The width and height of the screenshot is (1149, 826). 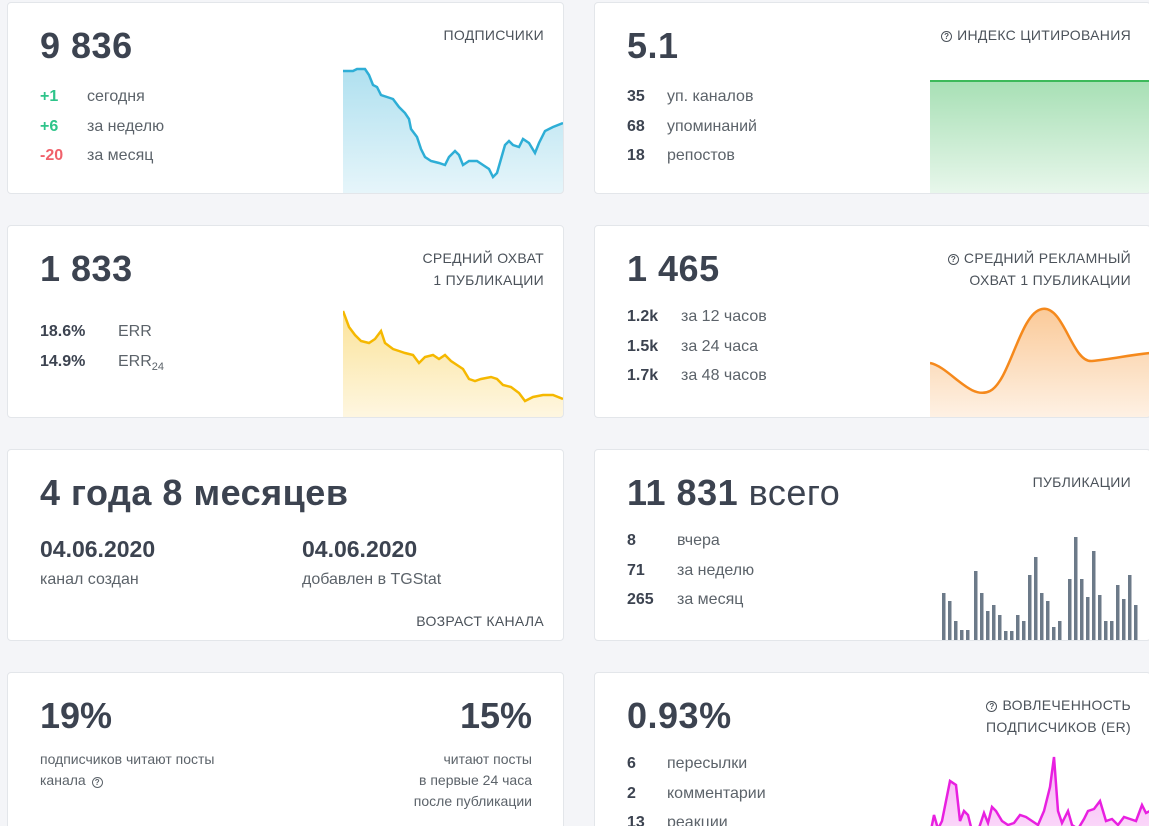 I want to click on channel-age-value: 4 года 8 месяцев, so click(x=194, y=492).